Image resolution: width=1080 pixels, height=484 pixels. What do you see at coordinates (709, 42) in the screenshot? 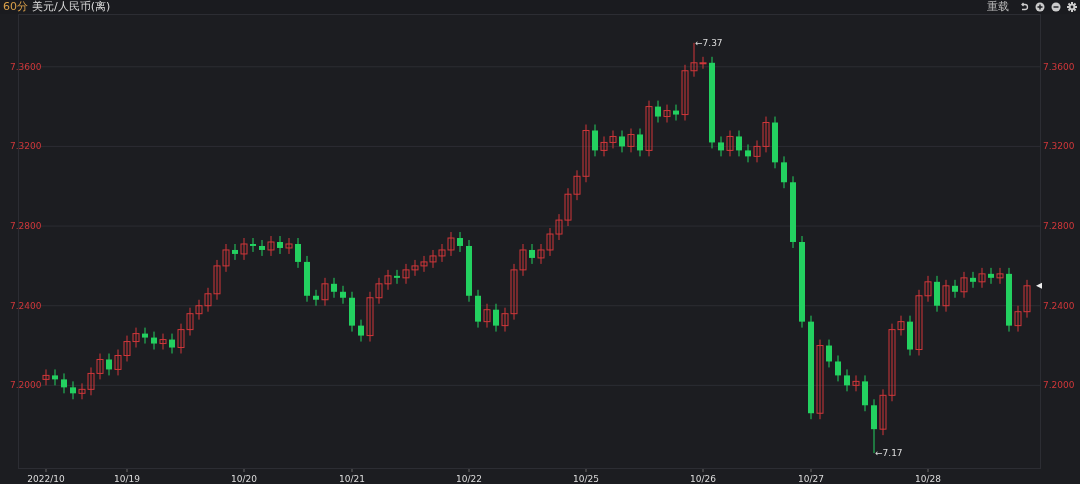
I see `price-annotation: ←7.37` at bounding box center [709, 42].